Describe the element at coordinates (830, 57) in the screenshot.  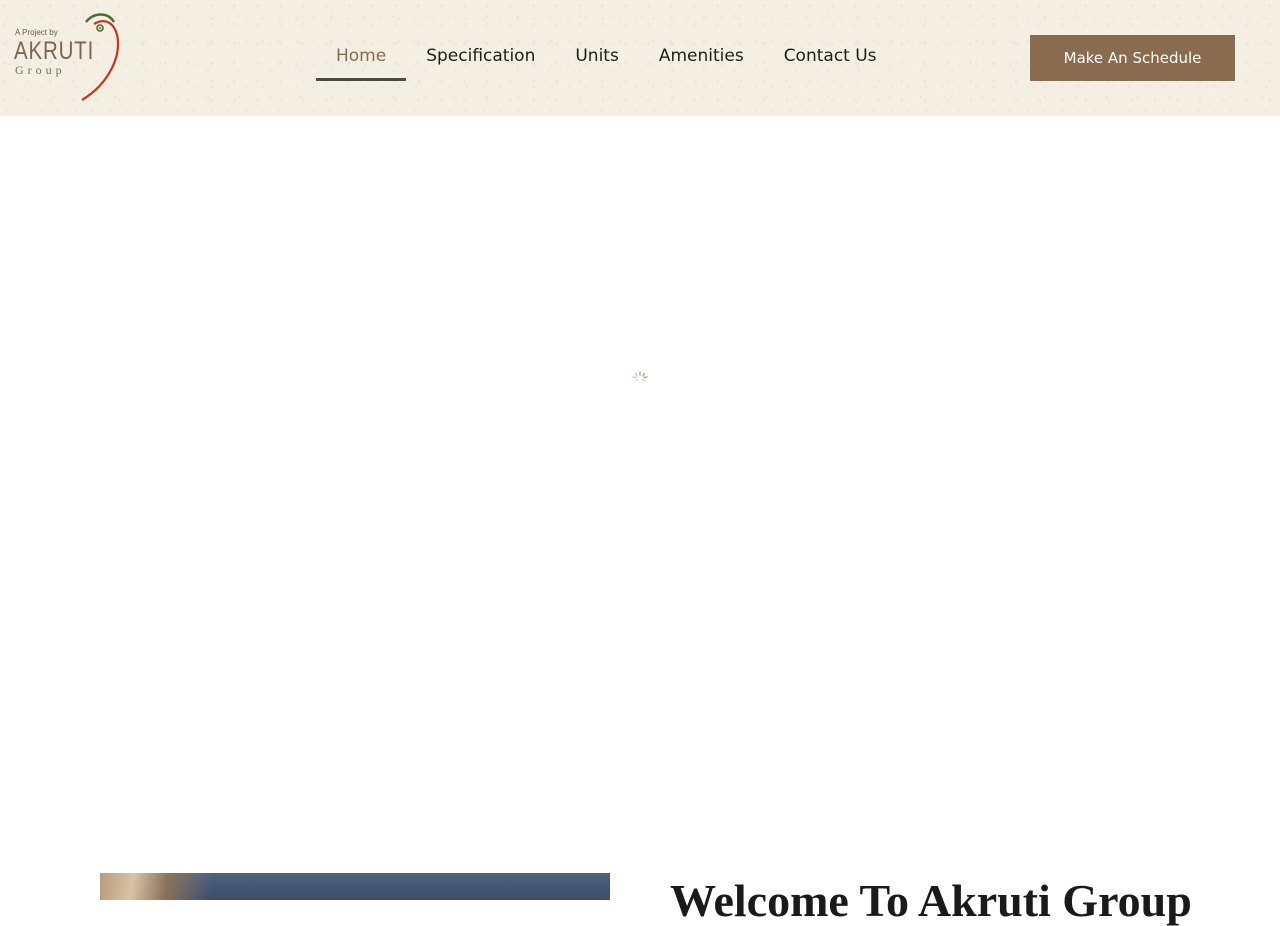
I see `nav-item-contact-us: Contact Us` at that location.